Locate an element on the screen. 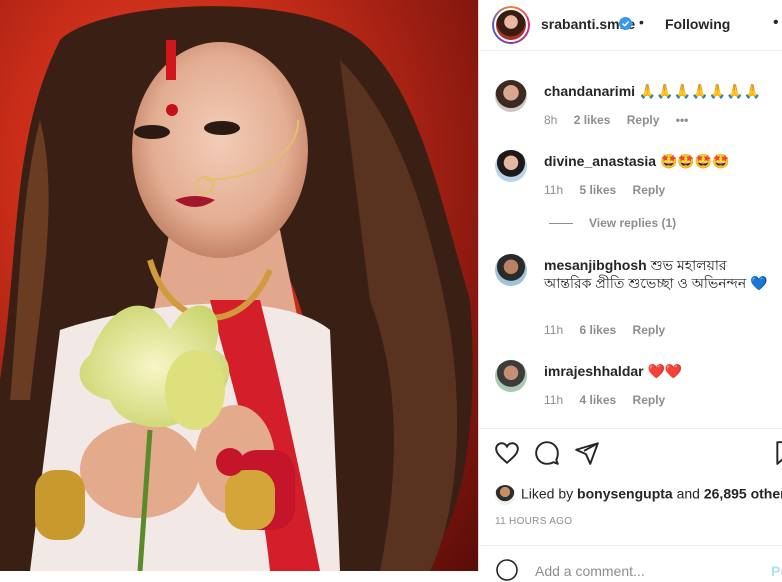  liked-by-joiner: and is located at coordinates (688, 493).